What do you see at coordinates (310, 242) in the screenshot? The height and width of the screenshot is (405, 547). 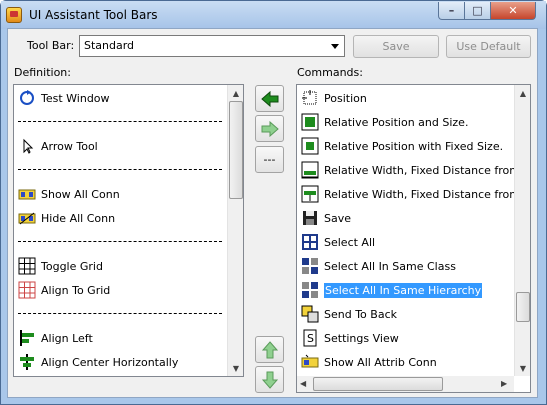 I see `select-all-icon` at bounding box center [310, 242].